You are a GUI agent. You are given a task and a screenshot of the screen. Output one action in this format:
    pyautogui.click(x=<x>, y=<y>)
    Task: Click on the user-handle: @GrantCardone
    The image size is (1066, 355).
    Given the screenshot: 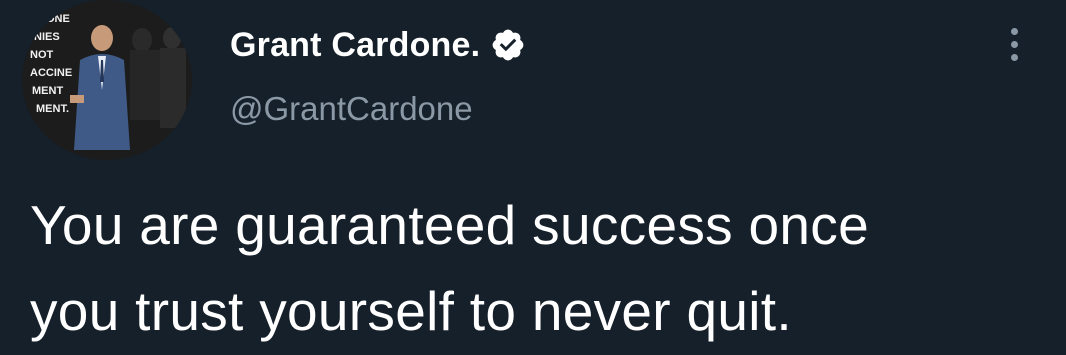 What is the action you would take?
    pyautogui.click(x=351, y=109)
    